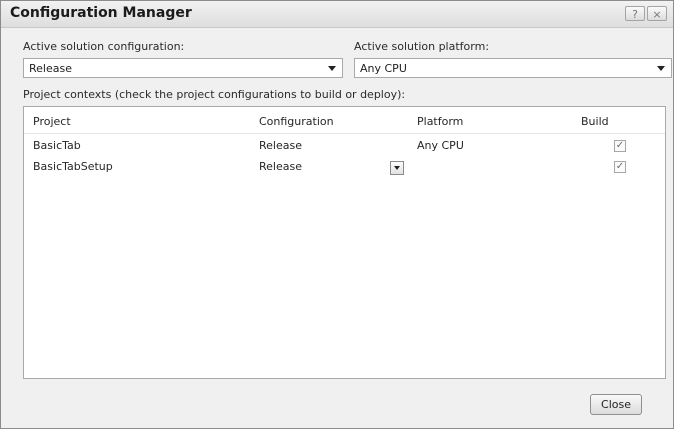 This screenshot has height=429, width=674. Describe the element at coordinates (73, 166) in the screenshot. I see `row-project-name: BasicTabSetup` at that location.